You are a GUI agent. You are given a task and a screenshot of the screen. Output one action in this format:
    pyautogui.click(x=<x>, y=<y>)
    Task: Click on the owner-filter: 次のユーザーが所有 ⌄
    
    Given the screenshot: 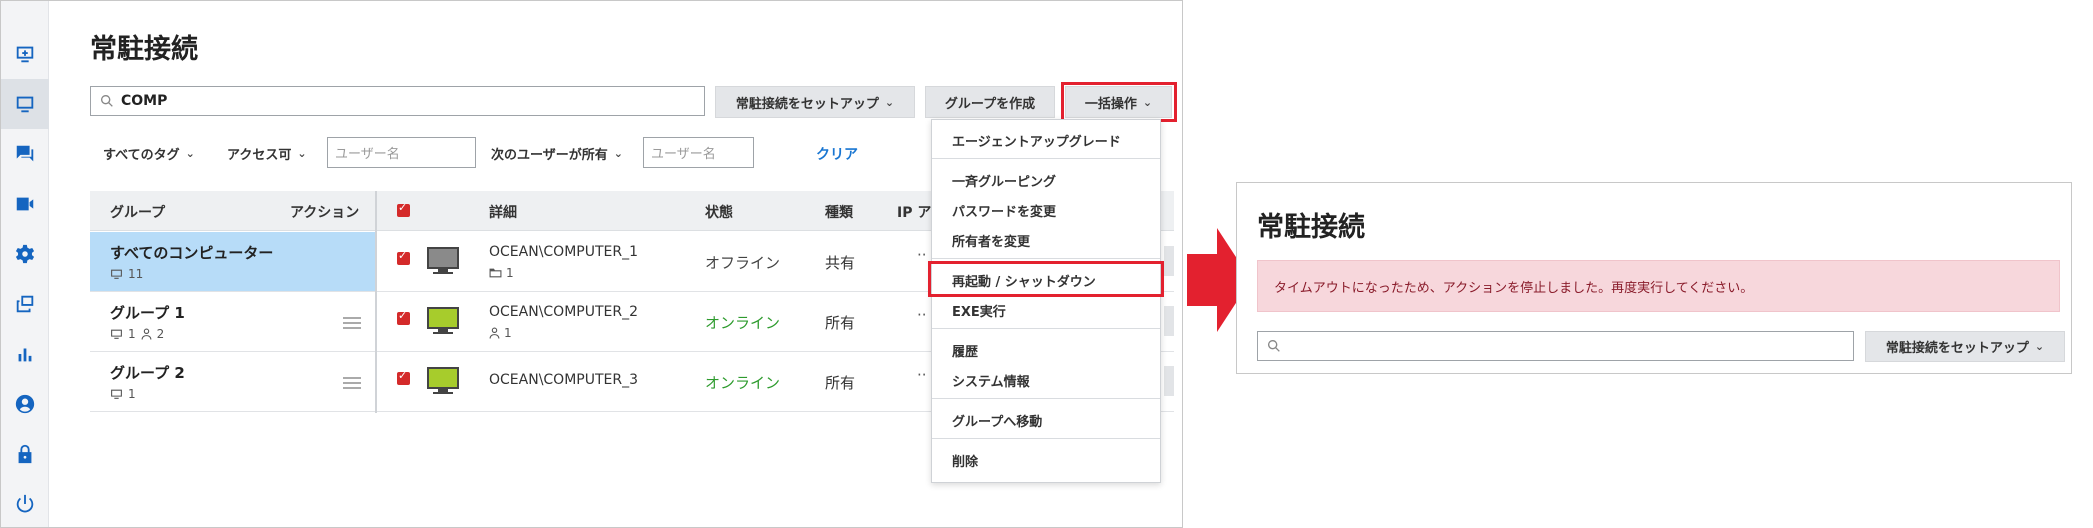 What is the action you would take?
    pyautogui.click(x=557, y=153)
    